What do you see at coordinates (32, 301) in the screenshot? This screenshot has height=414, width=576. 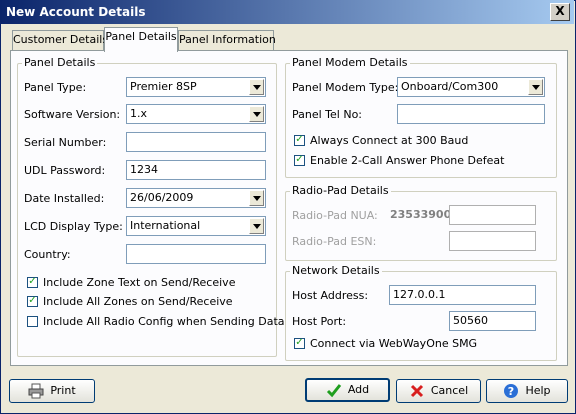 I see `all-zones-checkbox: ✓` at bounding box center [32, 301].